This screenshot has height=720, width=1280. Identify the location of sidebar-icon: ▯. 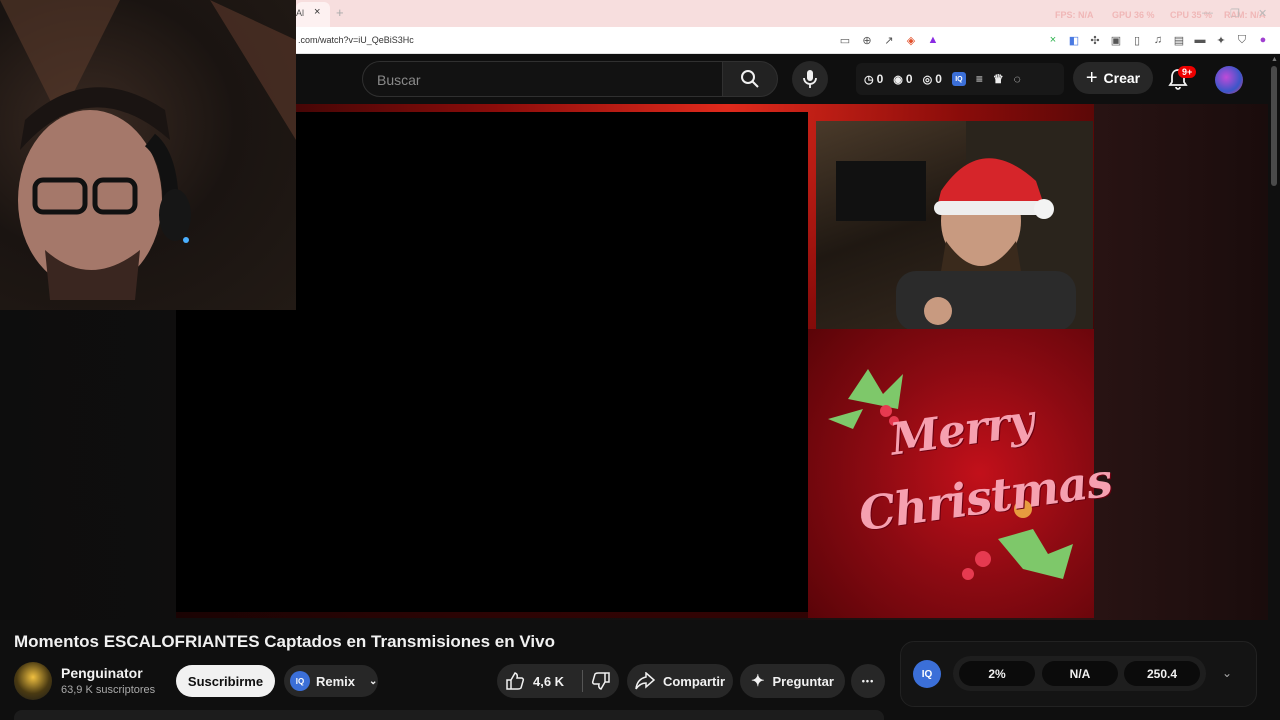
(1137, 40).